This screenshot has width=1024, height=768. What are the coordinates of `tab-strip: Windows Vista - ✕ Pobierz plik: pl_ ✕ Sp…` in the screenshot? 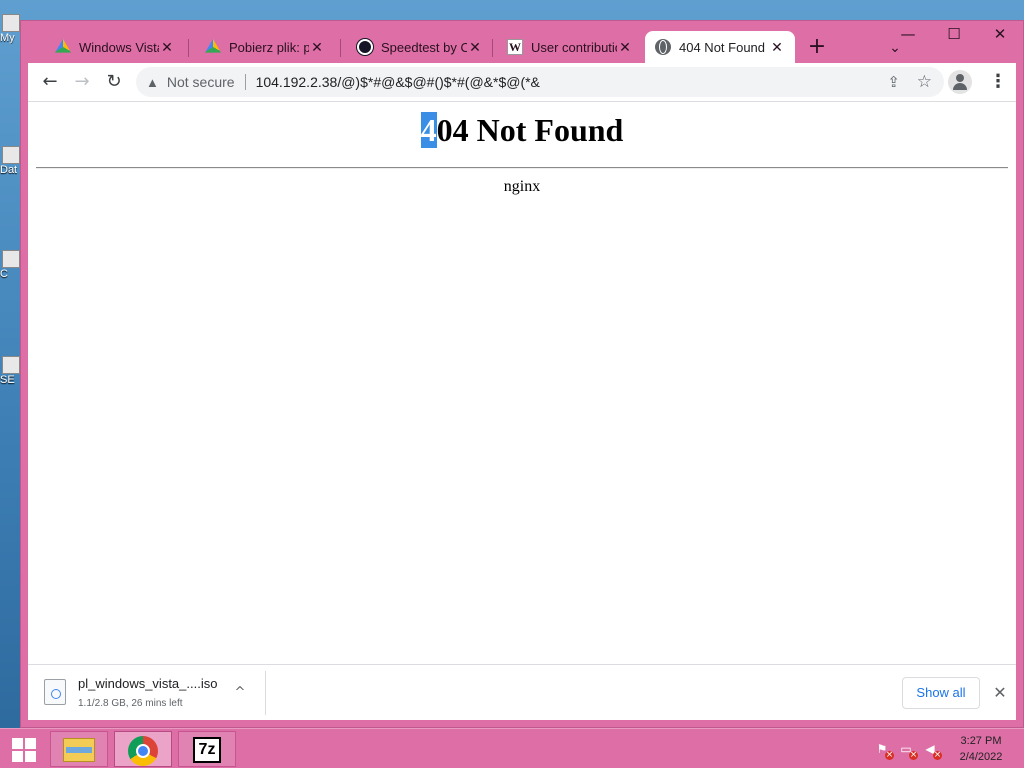 It's located at (522, 42).